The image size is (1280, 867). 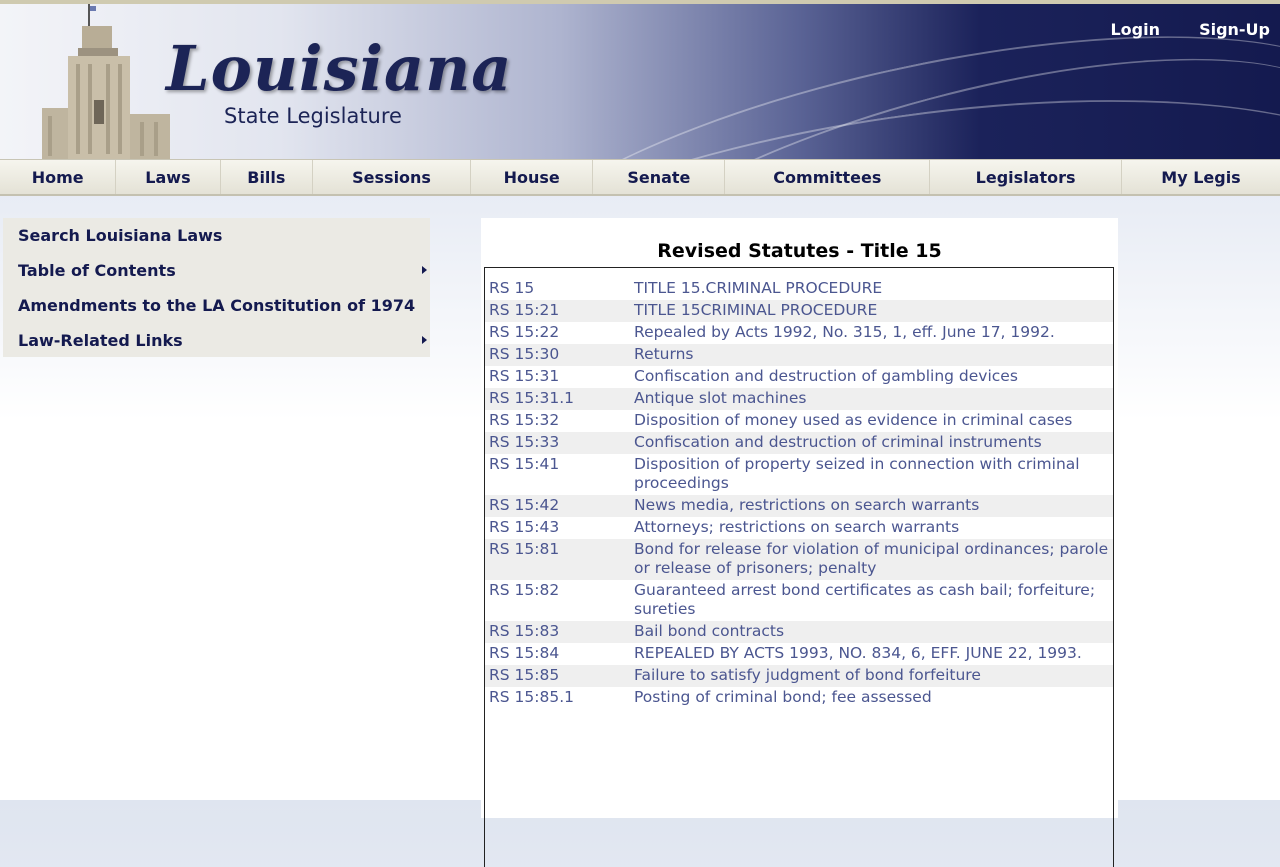 I want to click on sidebar-item-label: Table of Contents, so click(x=97, y=270).